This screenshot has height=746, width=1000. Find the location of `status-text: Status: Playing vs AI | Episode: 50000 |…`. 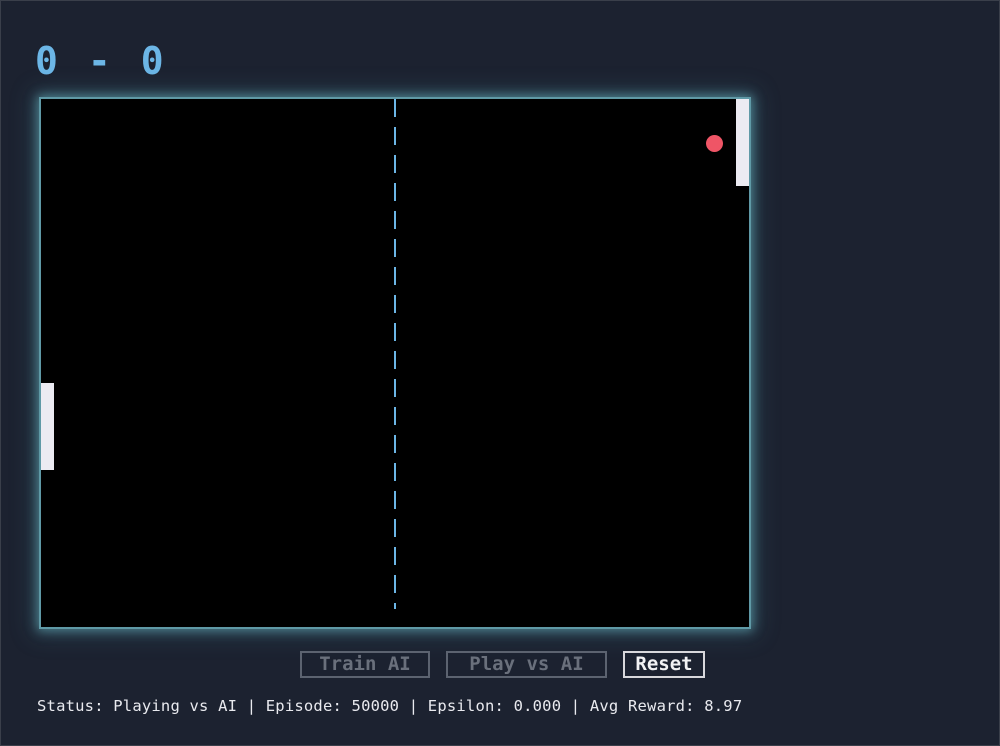

status-text: Status: Playing vs AI | Episode: 50000 |… is located at coordinates (390, 706).